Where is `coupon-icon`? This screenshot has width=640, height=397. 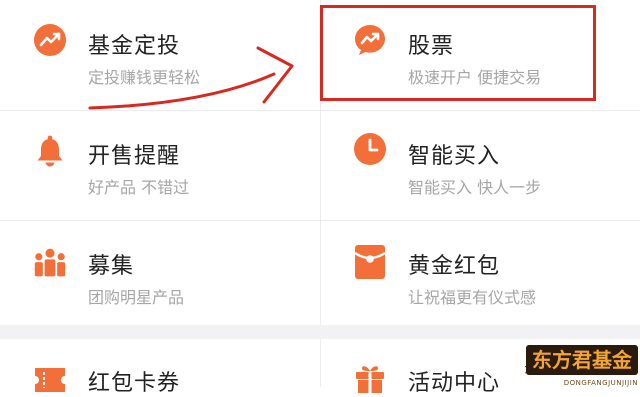
coupon-icon is located at coordinates (50, 380).